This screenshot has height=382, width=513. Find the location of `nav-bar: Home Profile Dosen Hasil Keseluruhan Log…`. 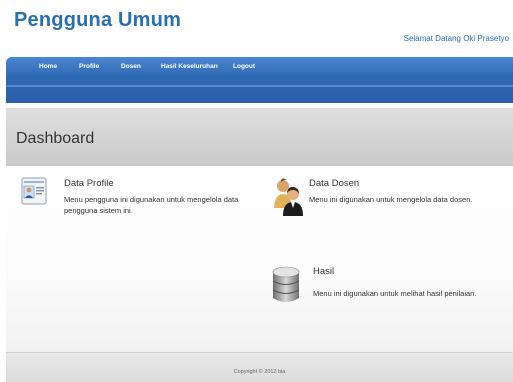

nav-bar: Home Profile Dosen Hasil Keseluruhan Log… is located at coordinates (259, 80).